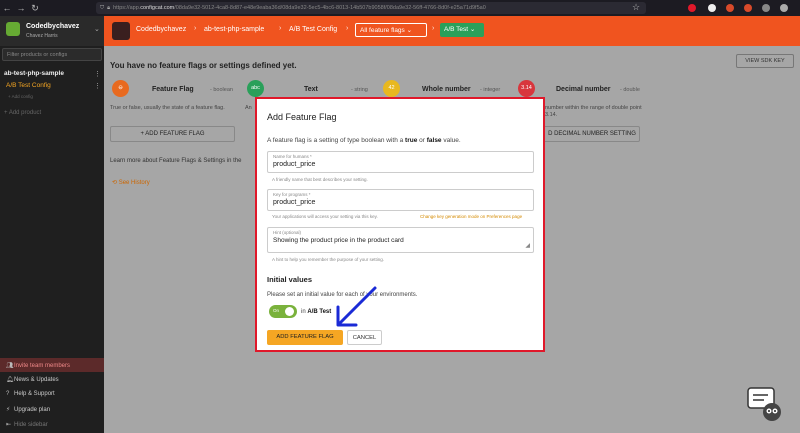 This screenshot has height=433, width=800. What do you see at coordinates (294, 202) in the screenshot?
I see `key-field-value: product_price` at bounding box center [294, 202].